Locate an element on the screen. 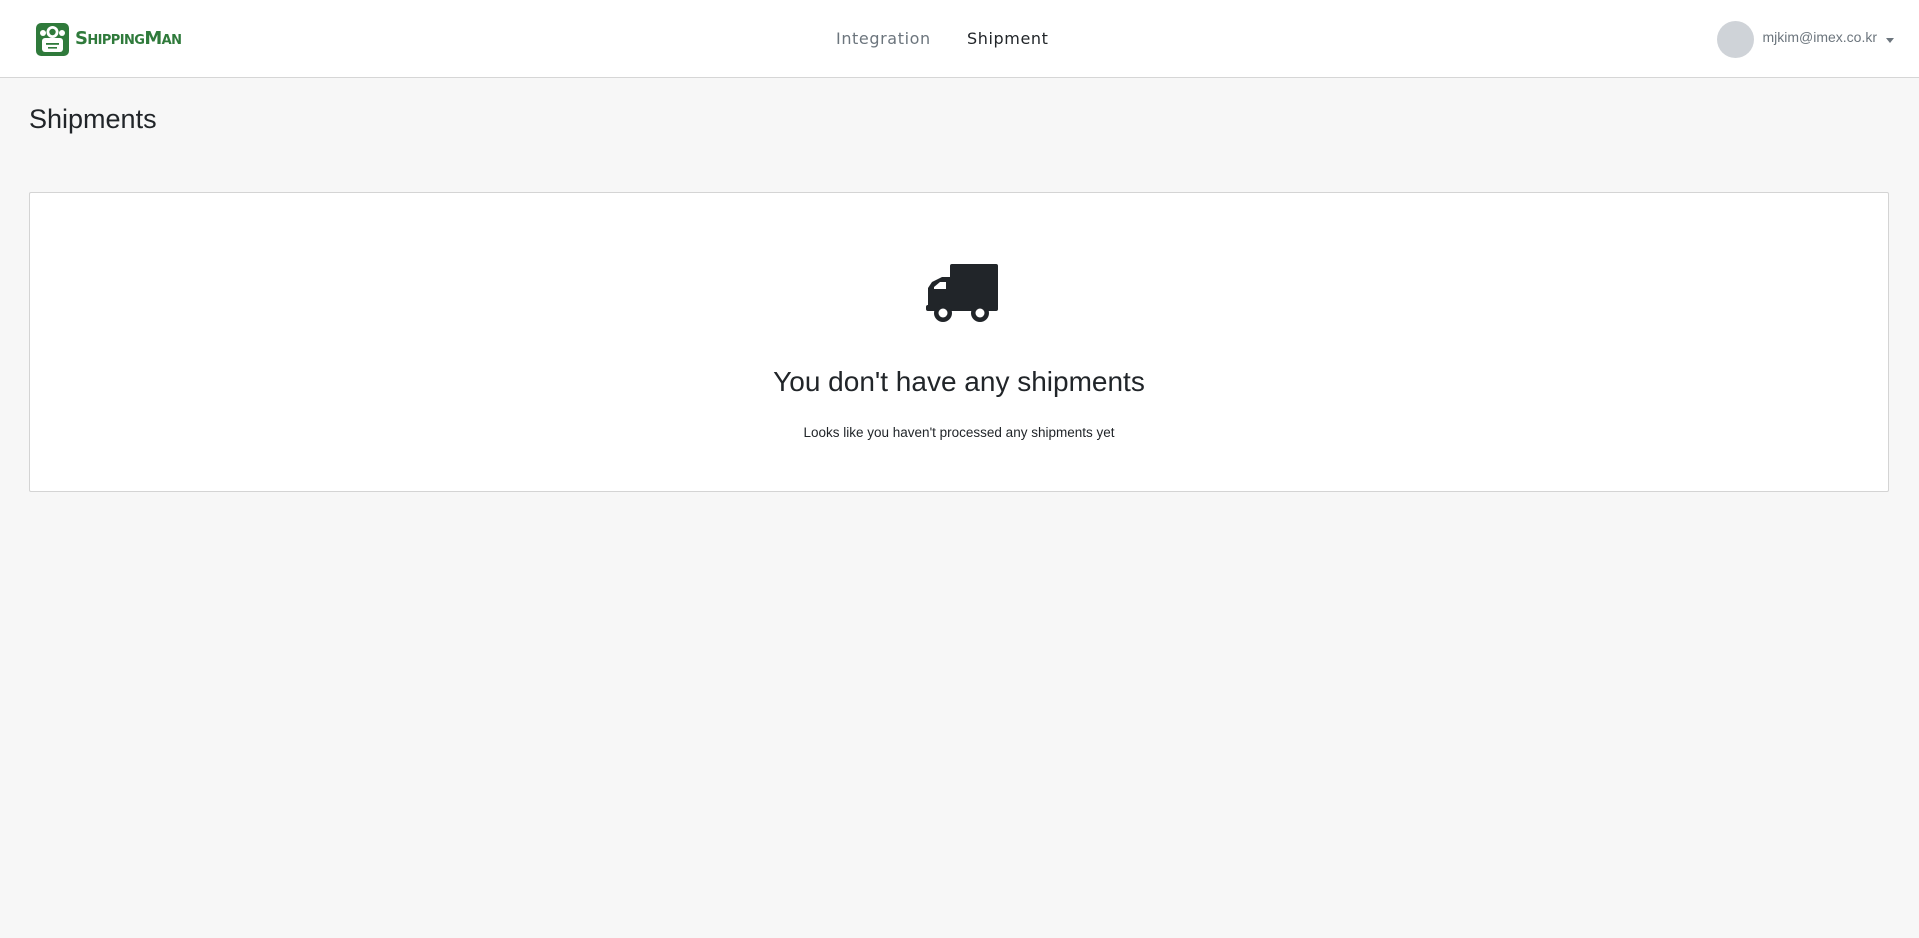  shippingman-logo-icon is located at coordinates (52, 39).